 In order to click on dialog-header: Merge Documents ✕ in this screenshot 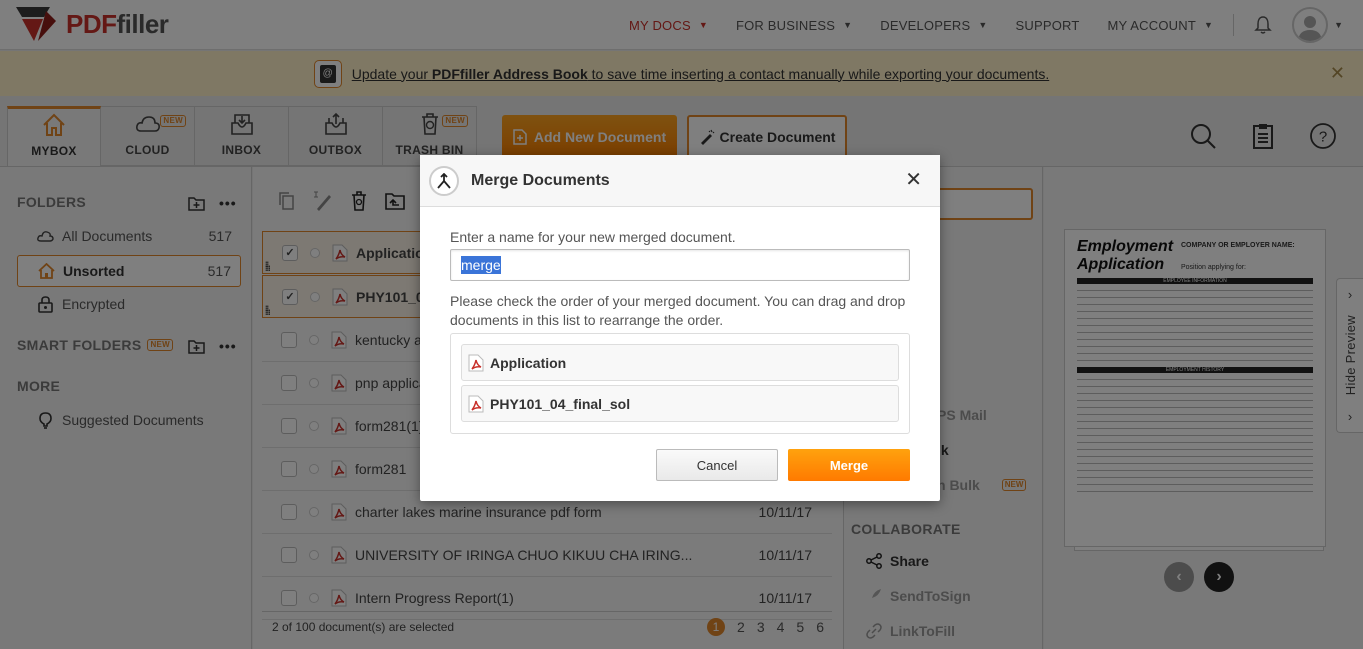, I will do `click(680, 181)`.